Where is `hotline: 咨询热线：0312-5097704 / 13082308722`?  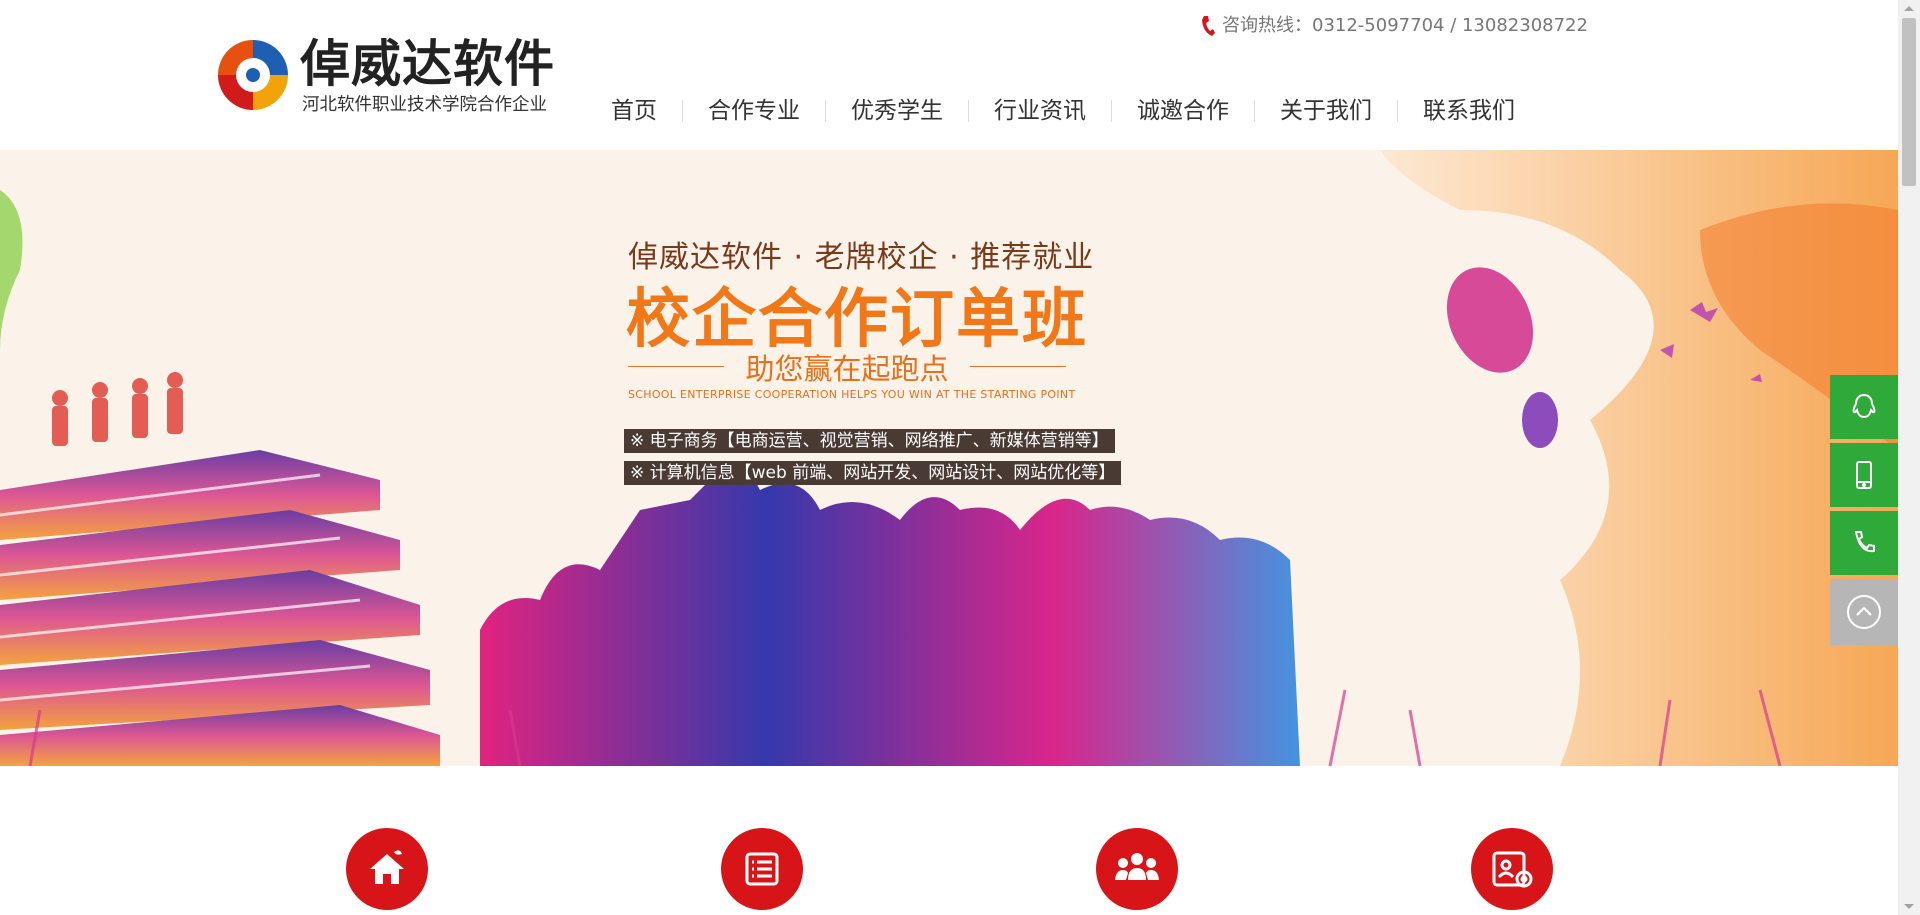
hotline: 咨询热线：0312-5097704 / 13082308722 is located at coordinates (1394, 26).